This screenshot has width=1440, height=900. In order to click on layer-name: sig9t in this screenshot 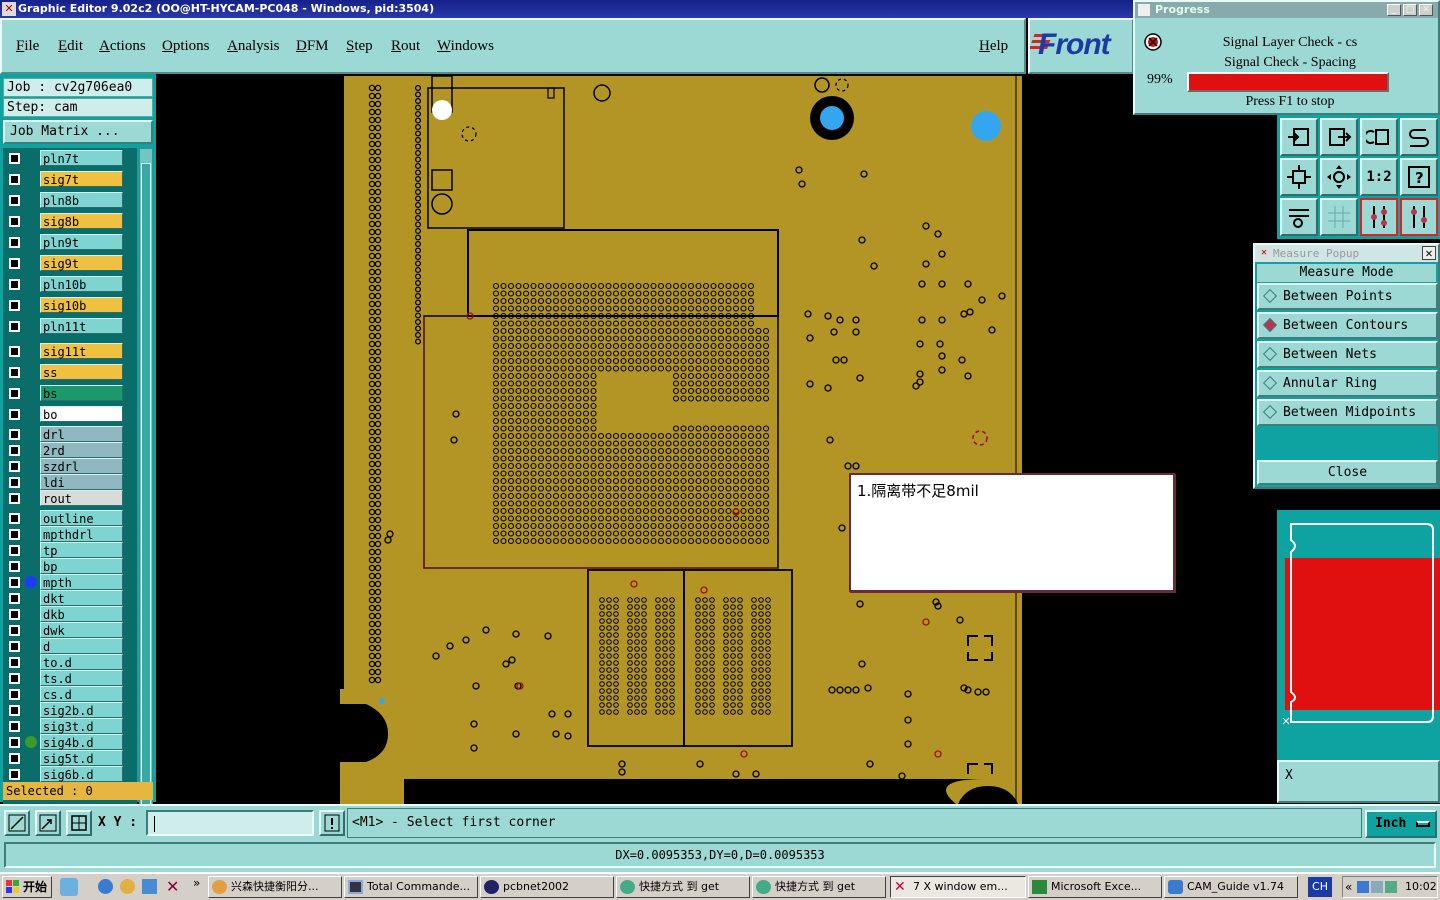, I will do `click(81, 263)`.